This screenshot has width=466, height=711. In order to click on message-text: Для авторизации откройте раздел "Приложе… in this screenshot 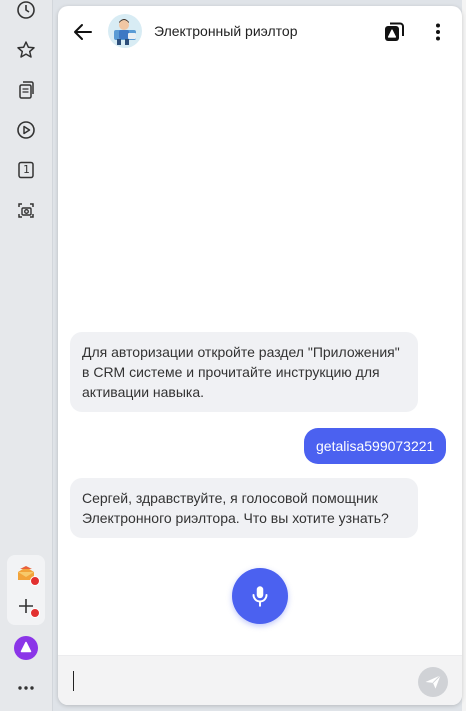, I will do `click(241, 372)`.